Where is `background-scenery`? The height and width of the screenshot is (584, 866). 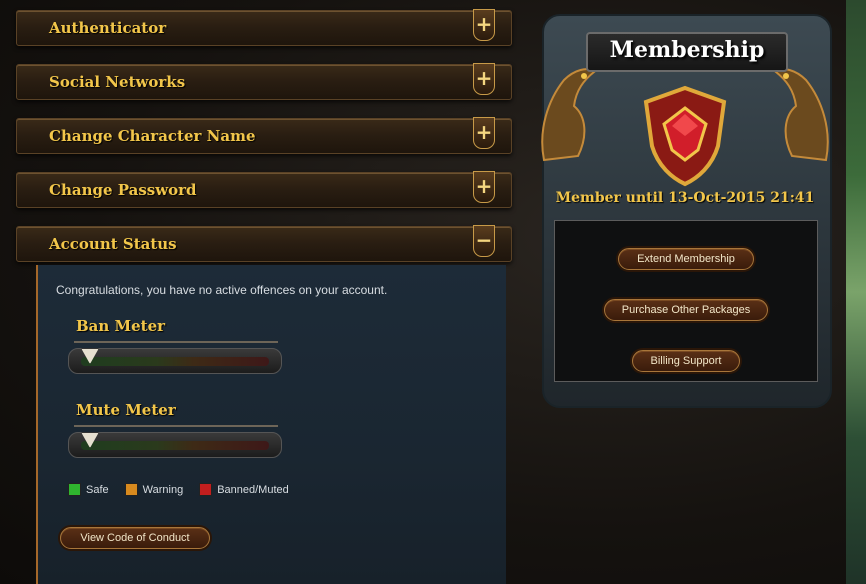
background-scenery is located at coordinates (856, 292).